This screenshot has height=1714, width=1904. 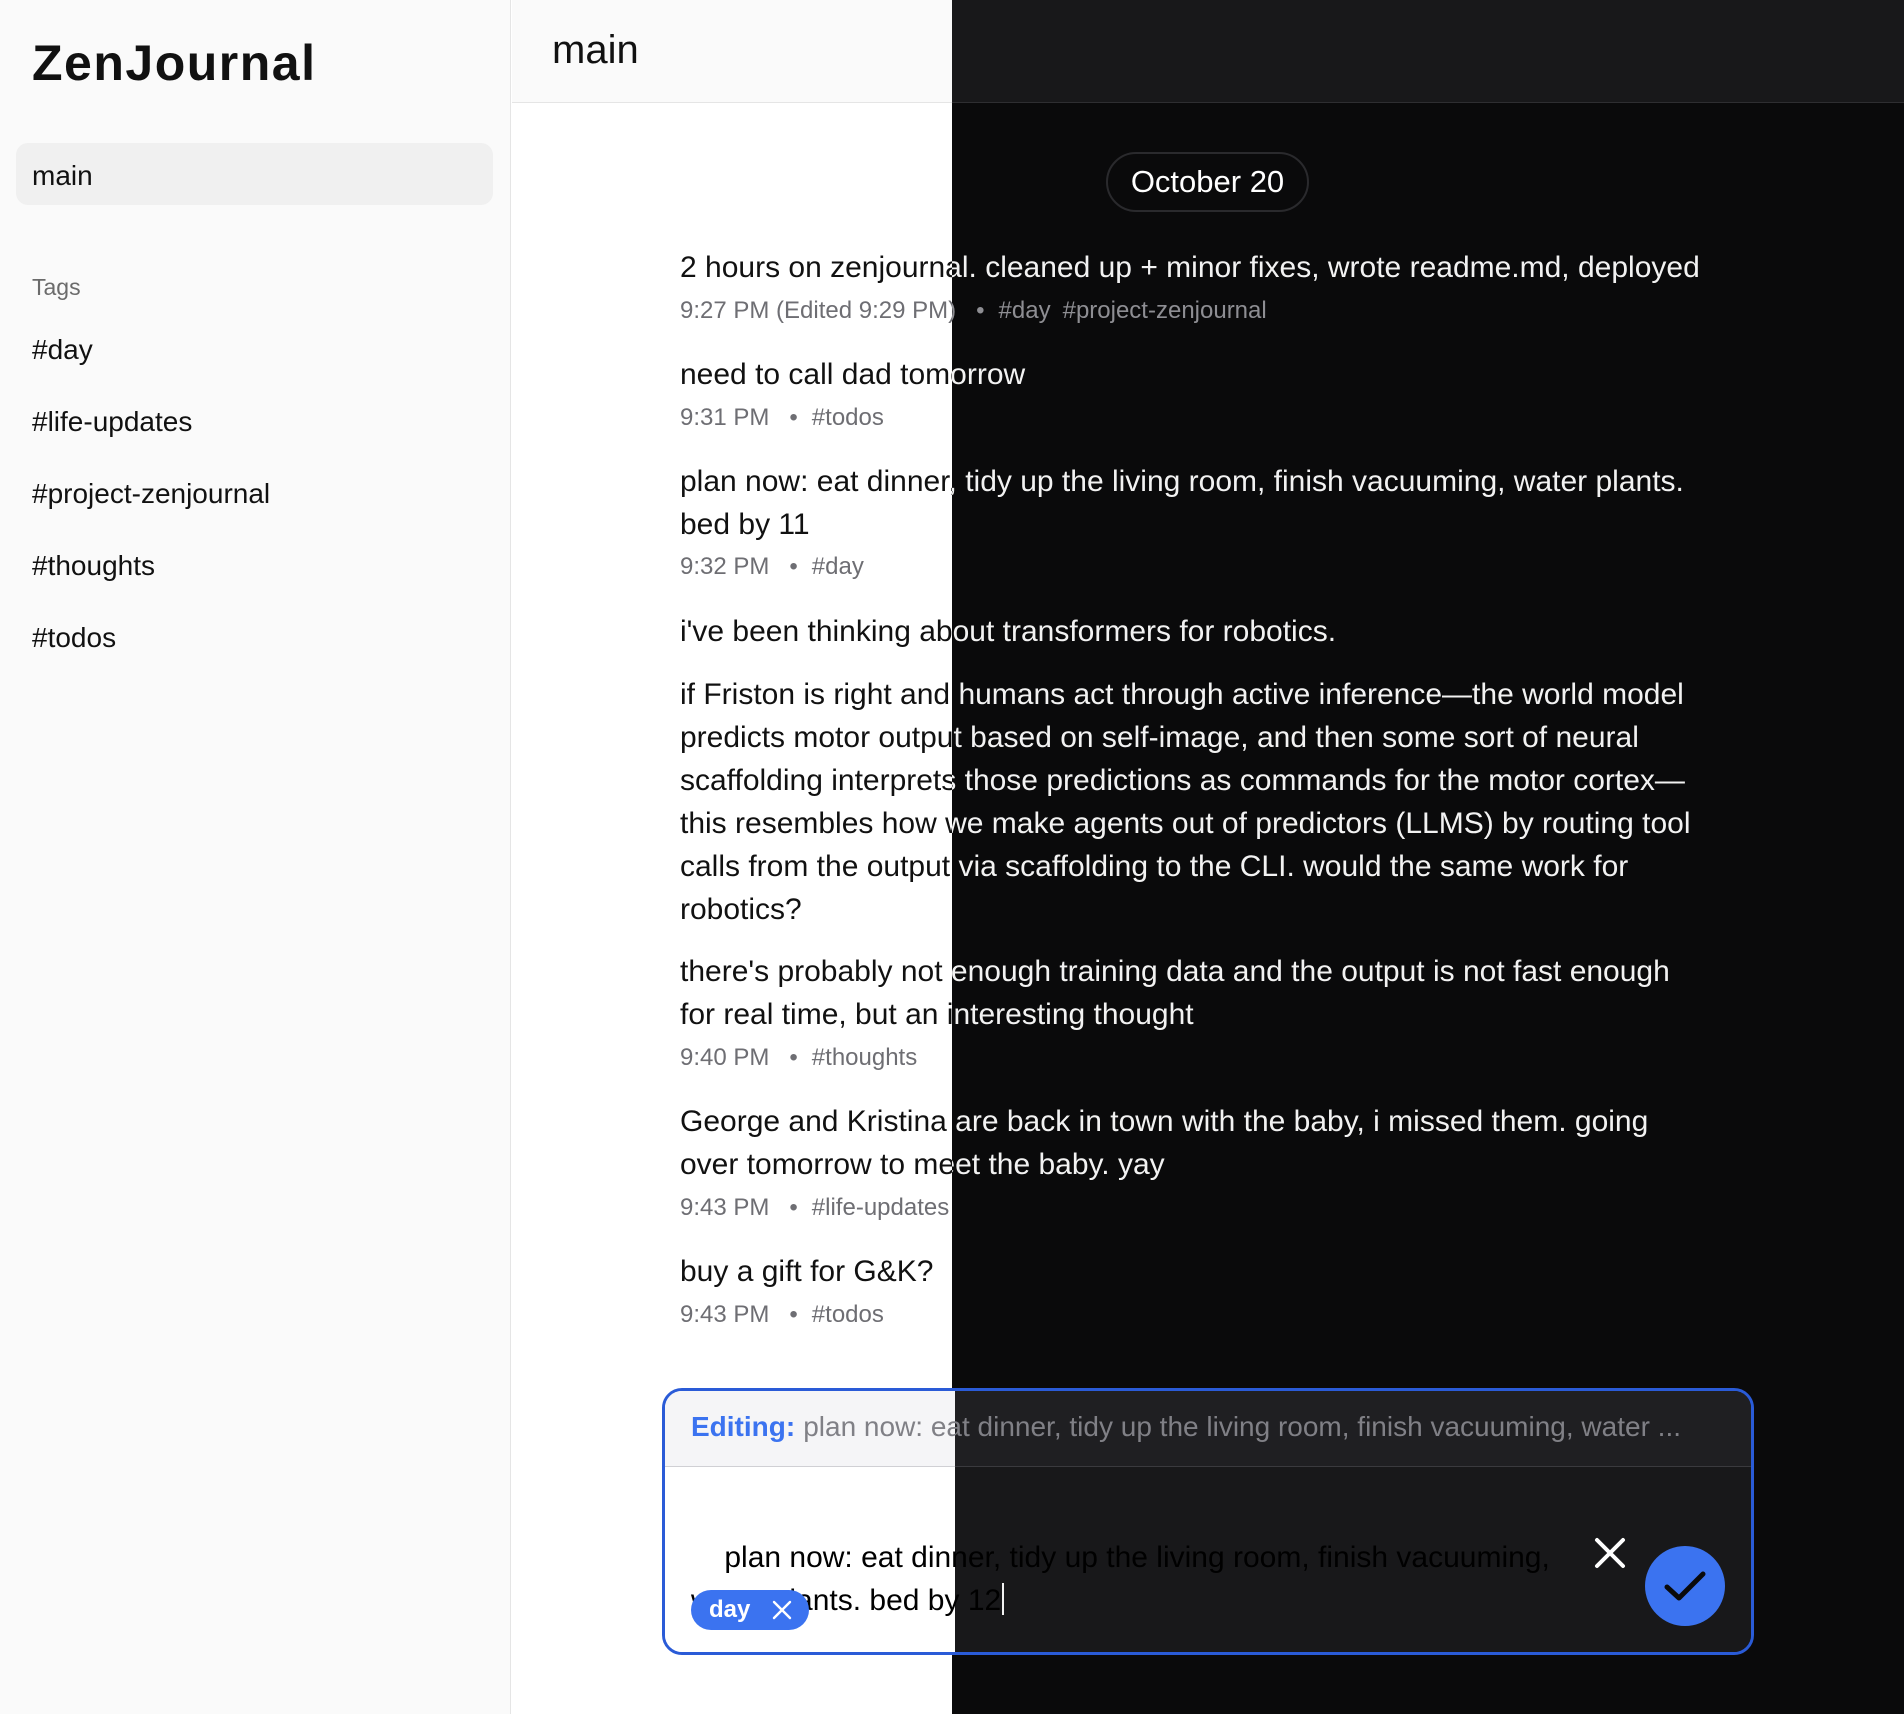 What do you see at coordinates (595, 50) in the screenshot?
I see `page-title: main` at bounding box center [595, 50].